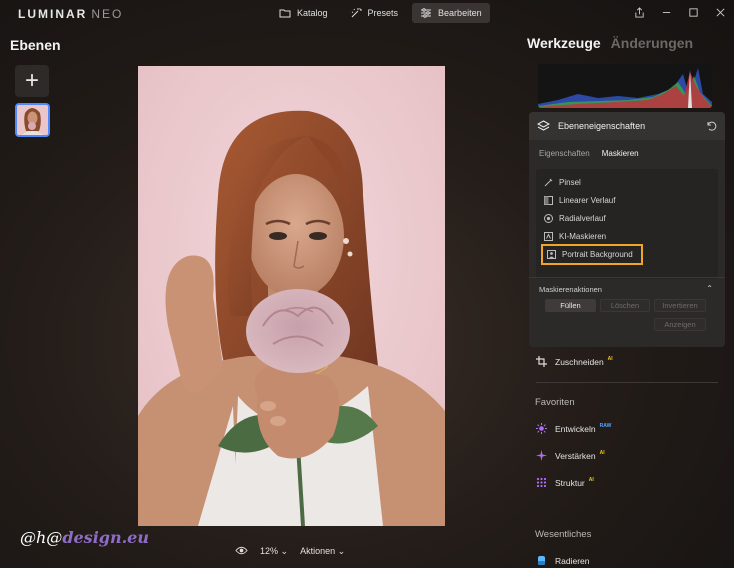 The width and height of the screenshot is (734, 568). Describe the element at coordinates (680, 305) in the screenshot. I see `invert-button: Invertieren` at that location.